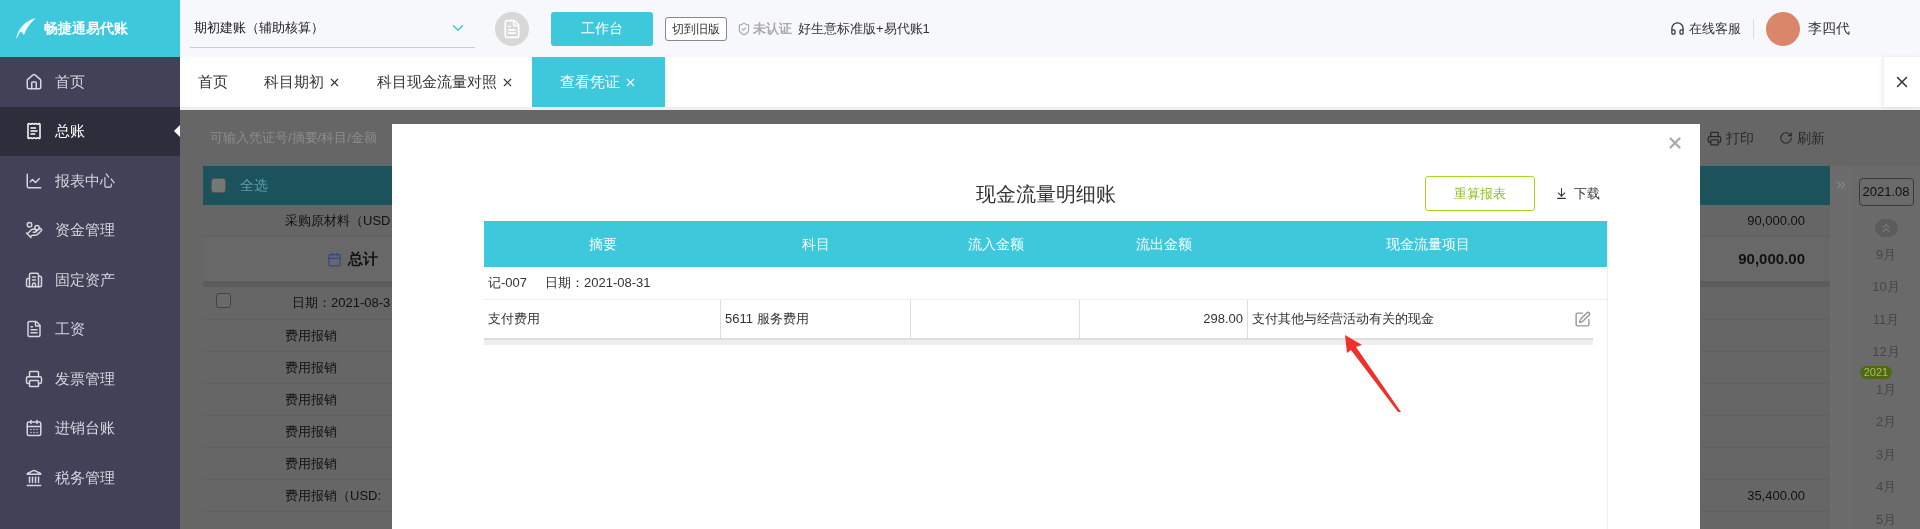 The image size is (1920, 529). Describe the element at coordinates (302, 82) in the screenshot. I see `tab: 科目期初` at that location.